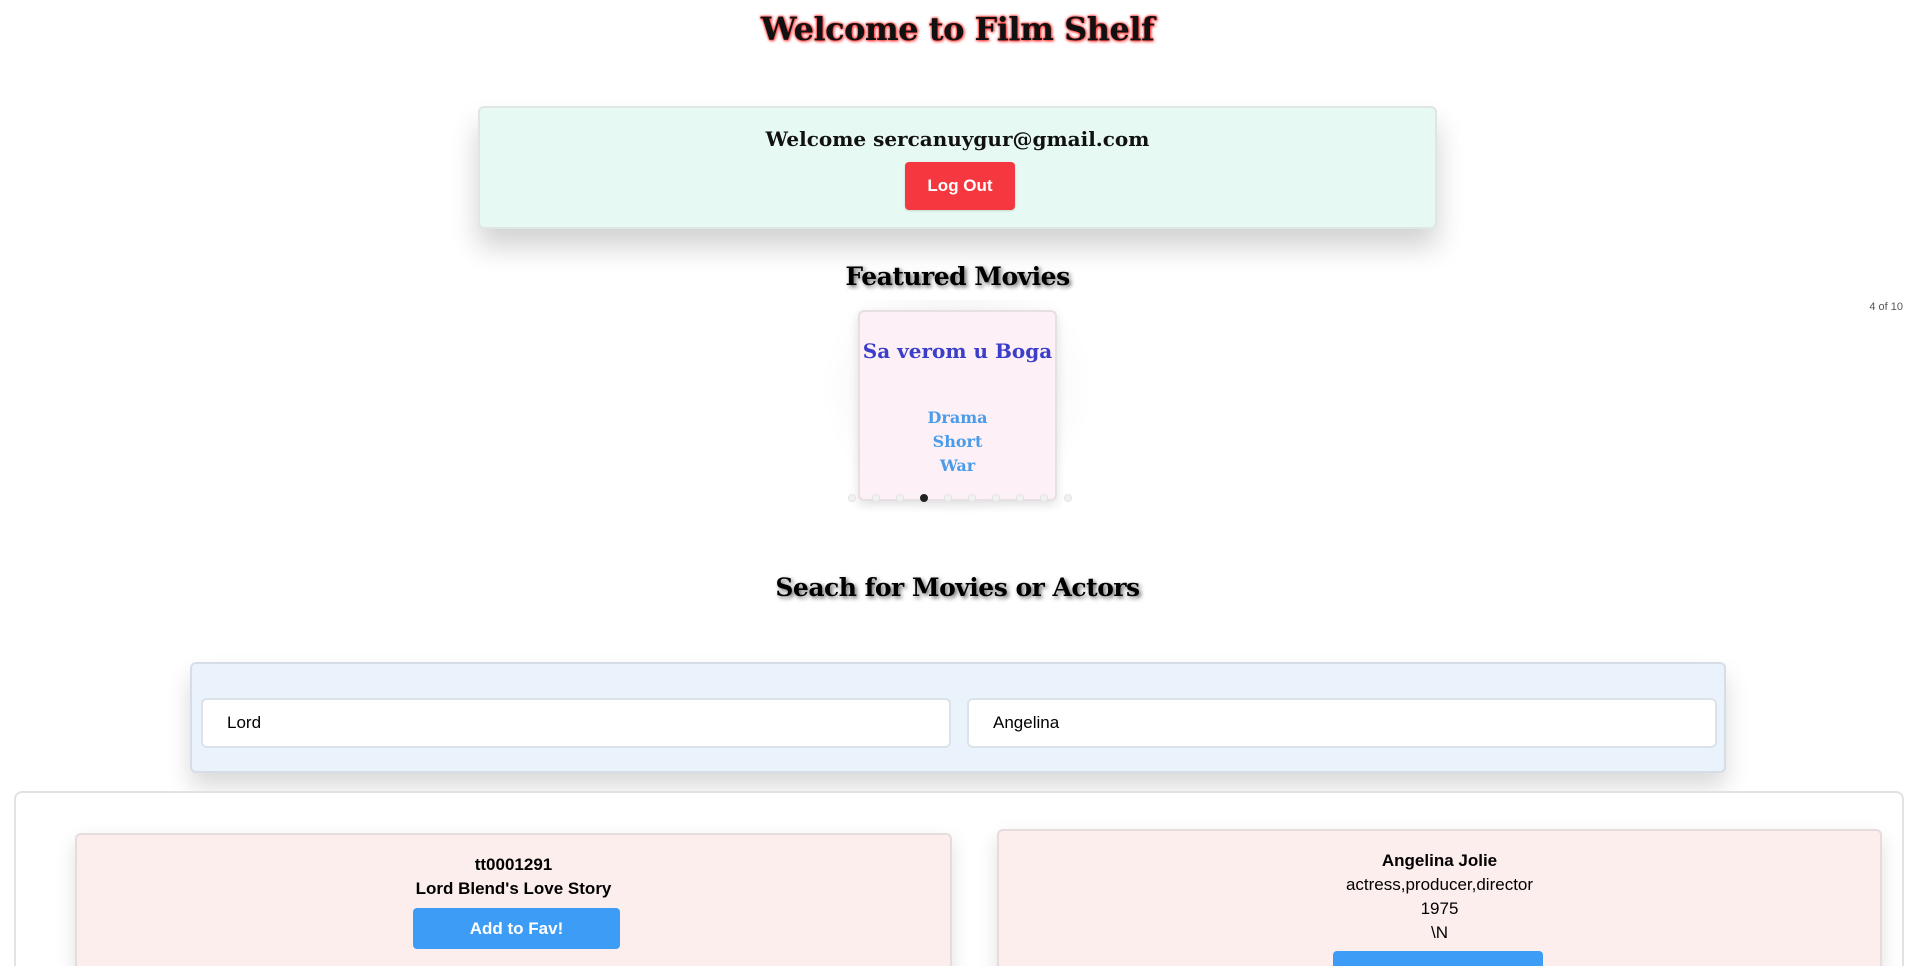  Describe the element at coordinates (957, 351) in the screenshot. I see `featured-movie-title: Sa verom u Boga` at that location.